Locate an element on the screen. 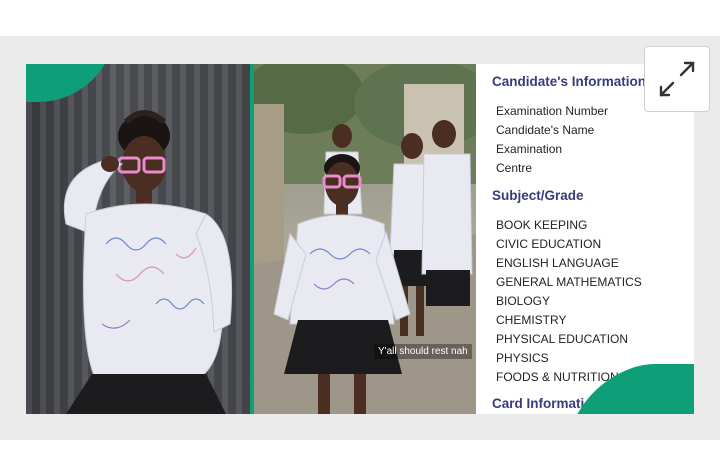 This screenshot has height=450, width=720. subject-row: PHYSICS is located at coordinates (522, 358).